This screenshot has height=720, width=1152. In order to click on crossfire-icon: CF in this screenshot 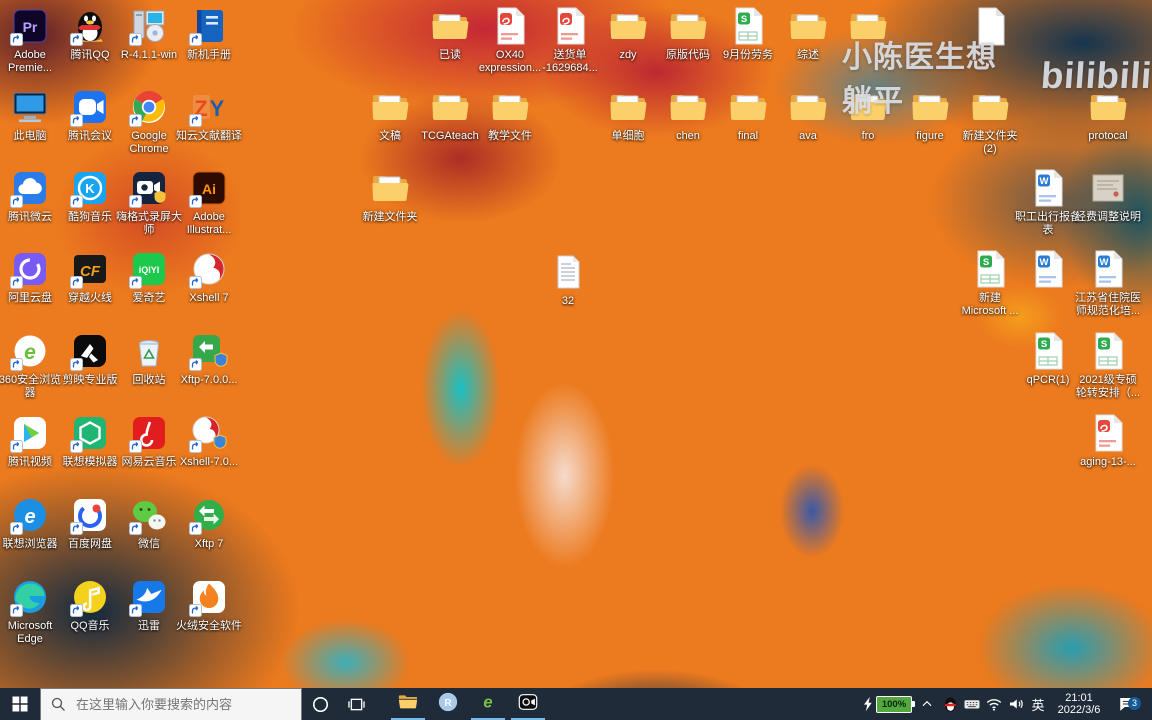, I will do `click(90, 269)`.